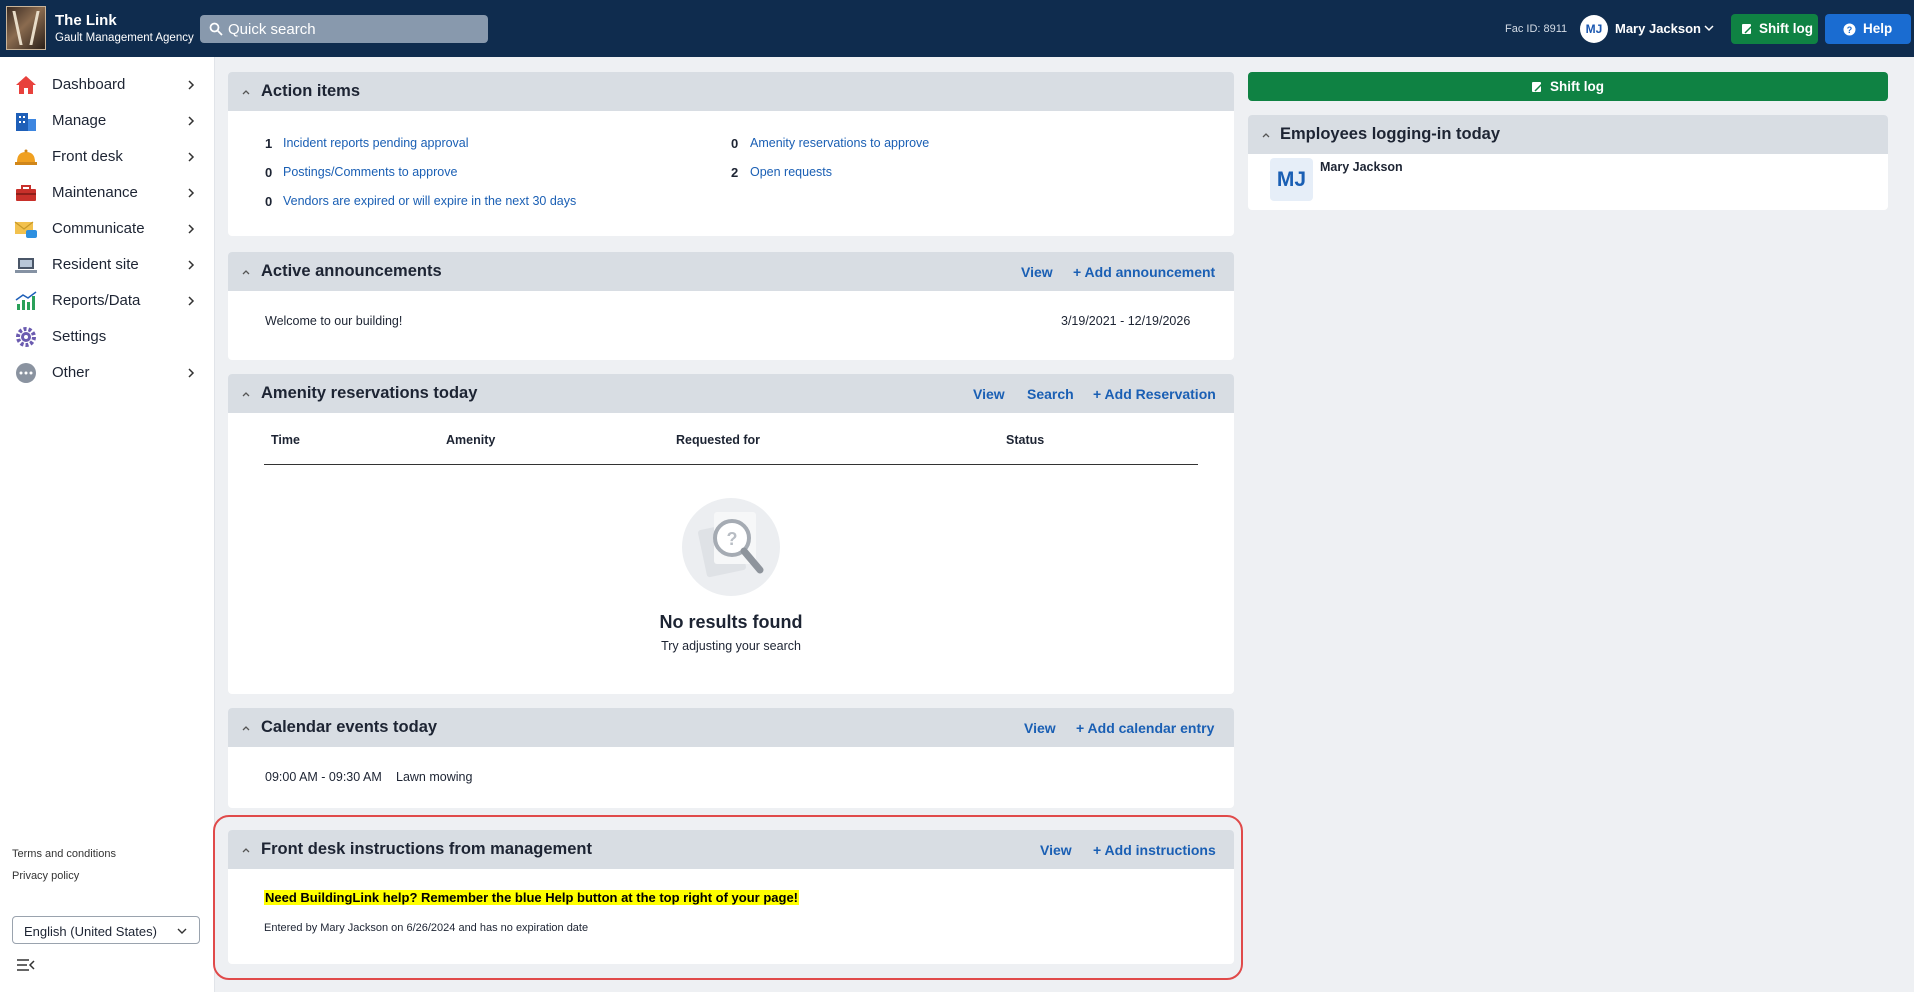  Describe the element at coordinates (1658, 28) in the screenshot. I see `user-menu: Mary Jackson` at that location.